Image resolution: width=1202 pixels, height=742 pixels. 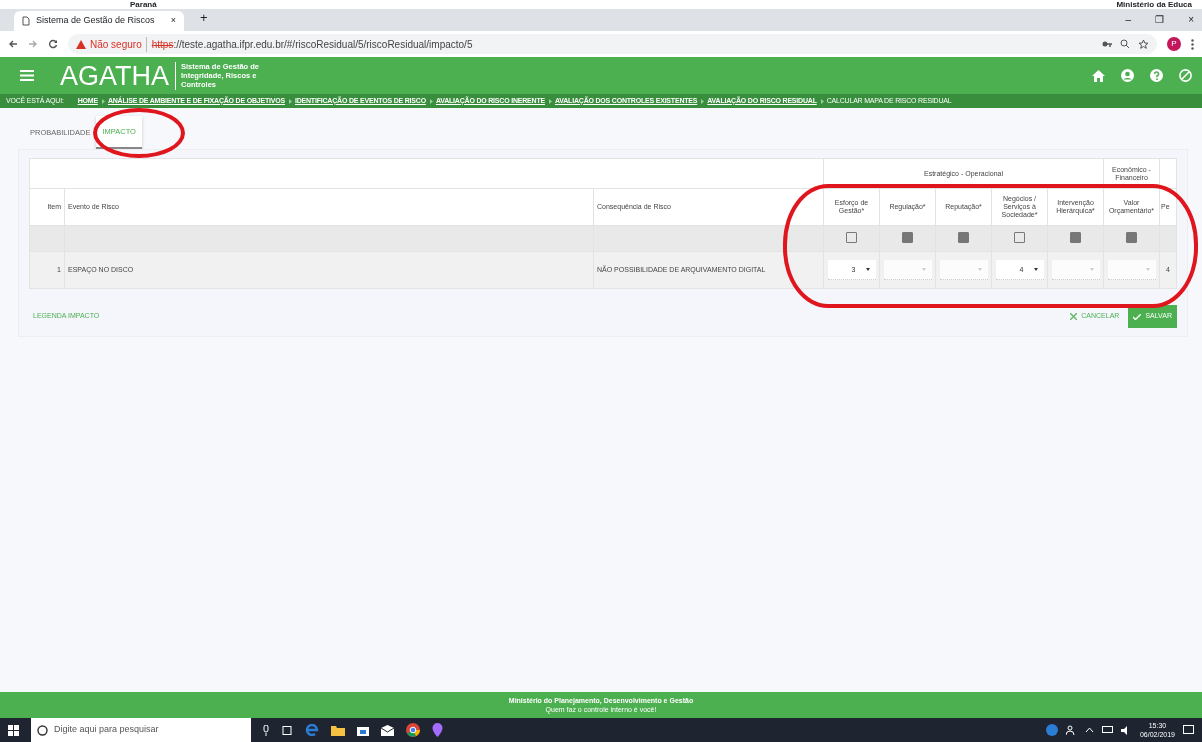 What do you see at coordinates (96, 21) in the screenshot?
I see `tab-title: Sistema de Gestão de Riscos` at bounding box center [96, 21].